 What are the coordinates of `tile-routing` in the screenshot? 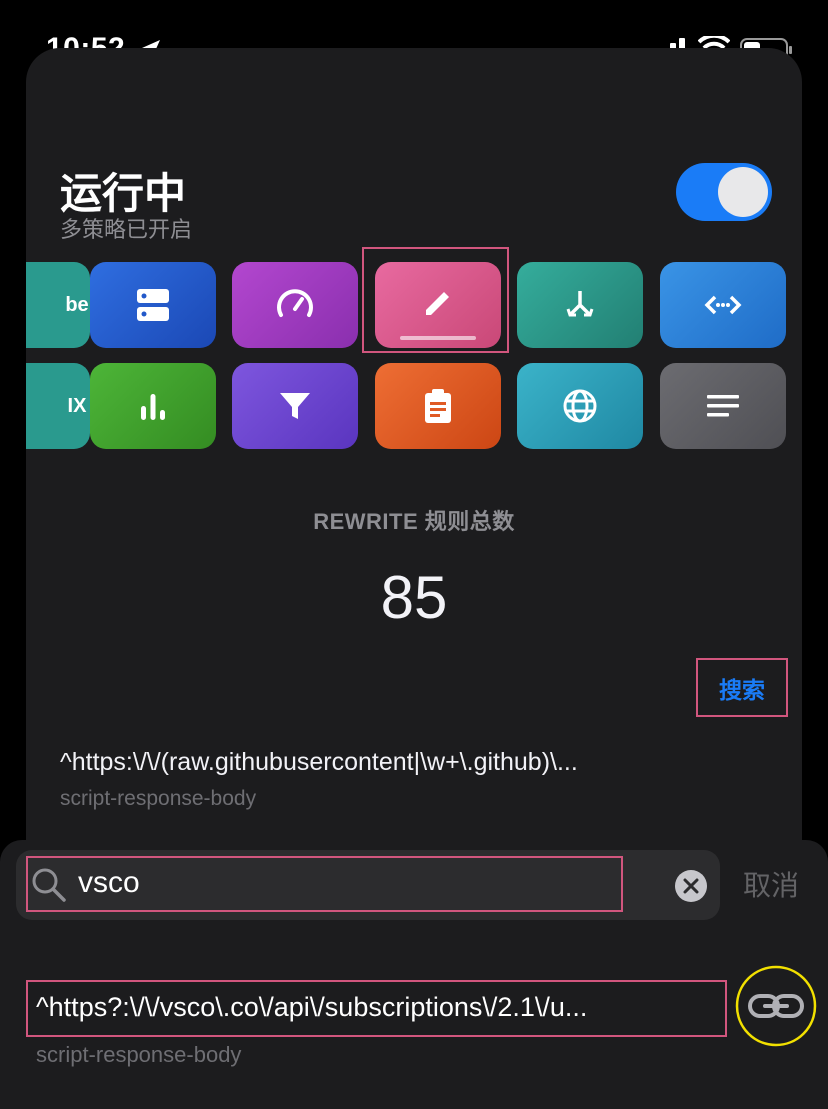 It's located at (580, 305).